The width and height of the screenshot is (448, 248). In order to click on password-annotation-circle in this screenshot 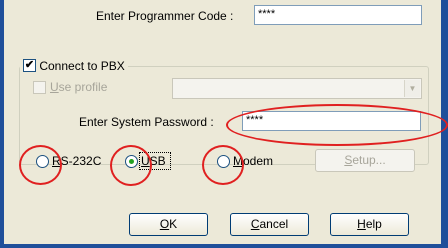, I will do `click(337, 125)`.